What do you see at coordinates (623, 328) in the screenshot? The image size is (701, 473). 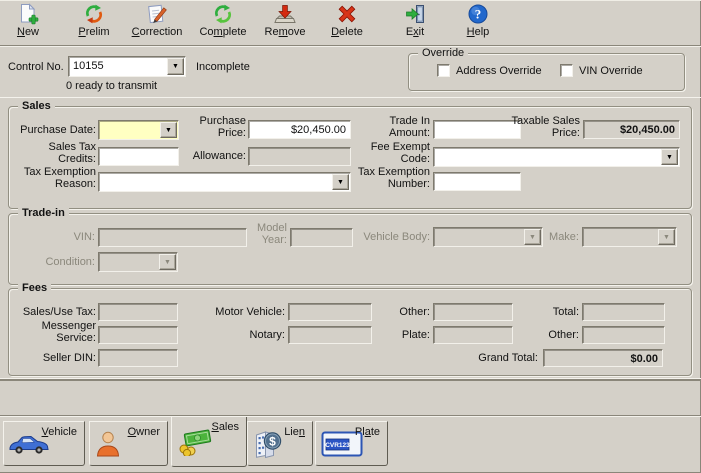 I see `other-fee-2-value` at bounding box center [623, 328].